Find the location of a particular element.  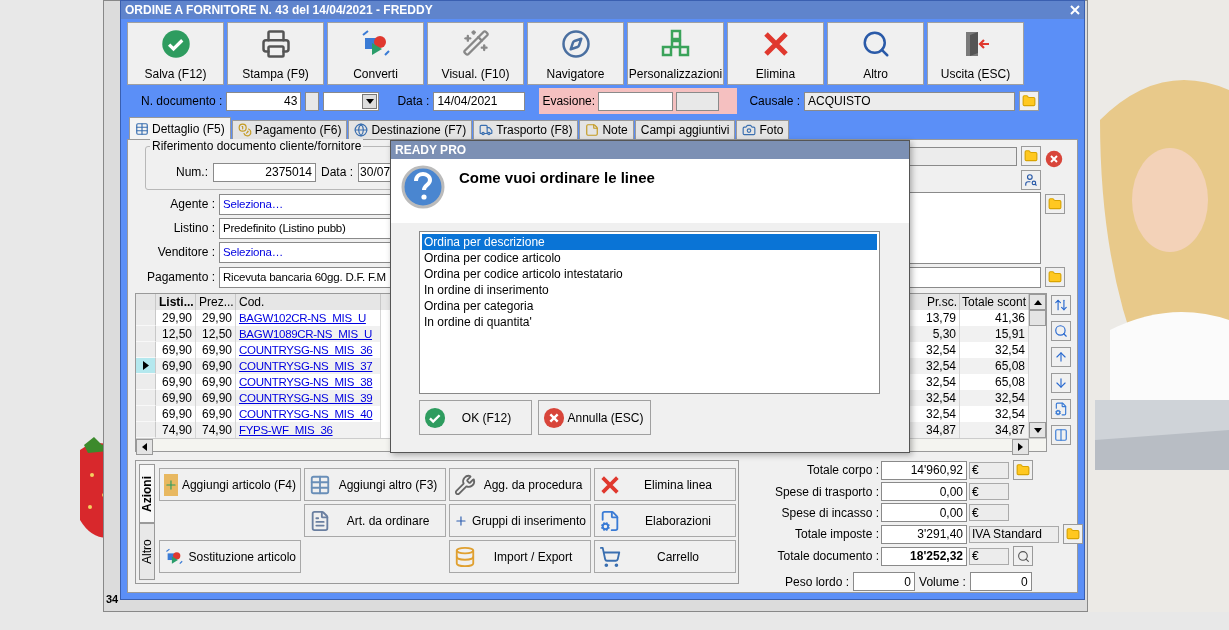

scroll-up-button is located at coordinates (1037, 302).